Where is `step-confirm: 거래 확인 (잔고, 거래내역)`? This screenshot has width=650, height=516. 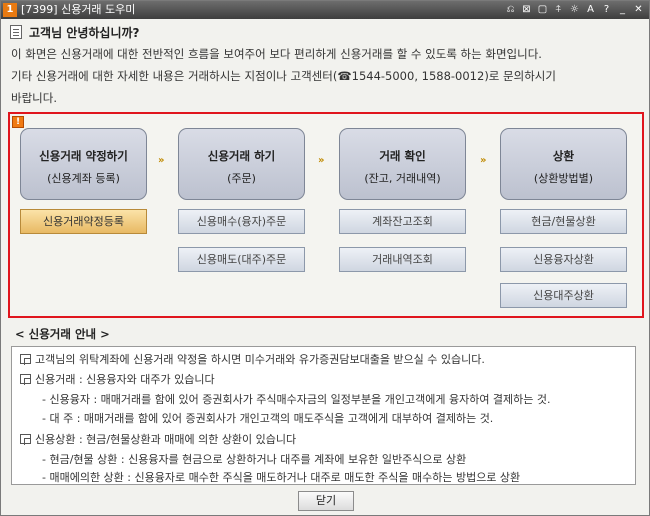
step-confirm: 거래 확인 (잔고, 거래내역) is located at coordinates (402, 164).